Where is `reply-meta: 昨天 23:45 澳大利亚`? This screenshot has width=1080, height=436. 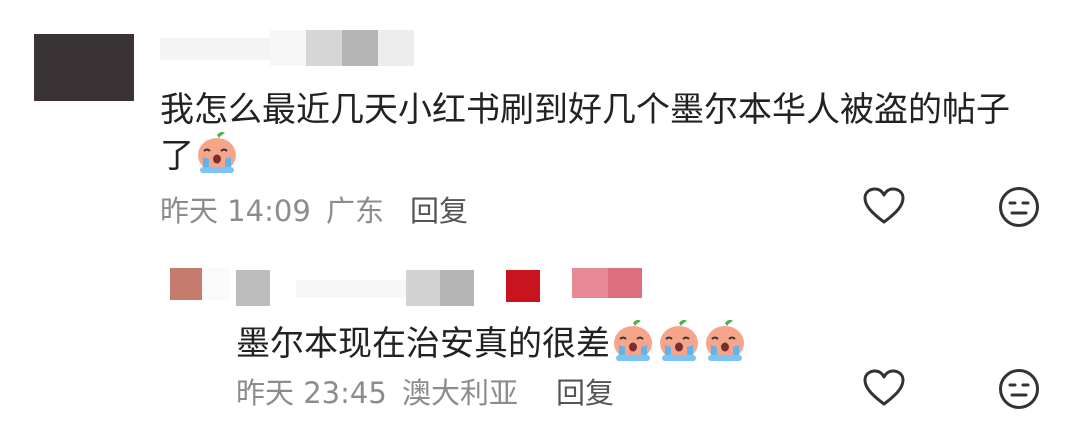
reply-meta: 昨天 23:45 澳大利亚 is located at coordinates (377, 391).